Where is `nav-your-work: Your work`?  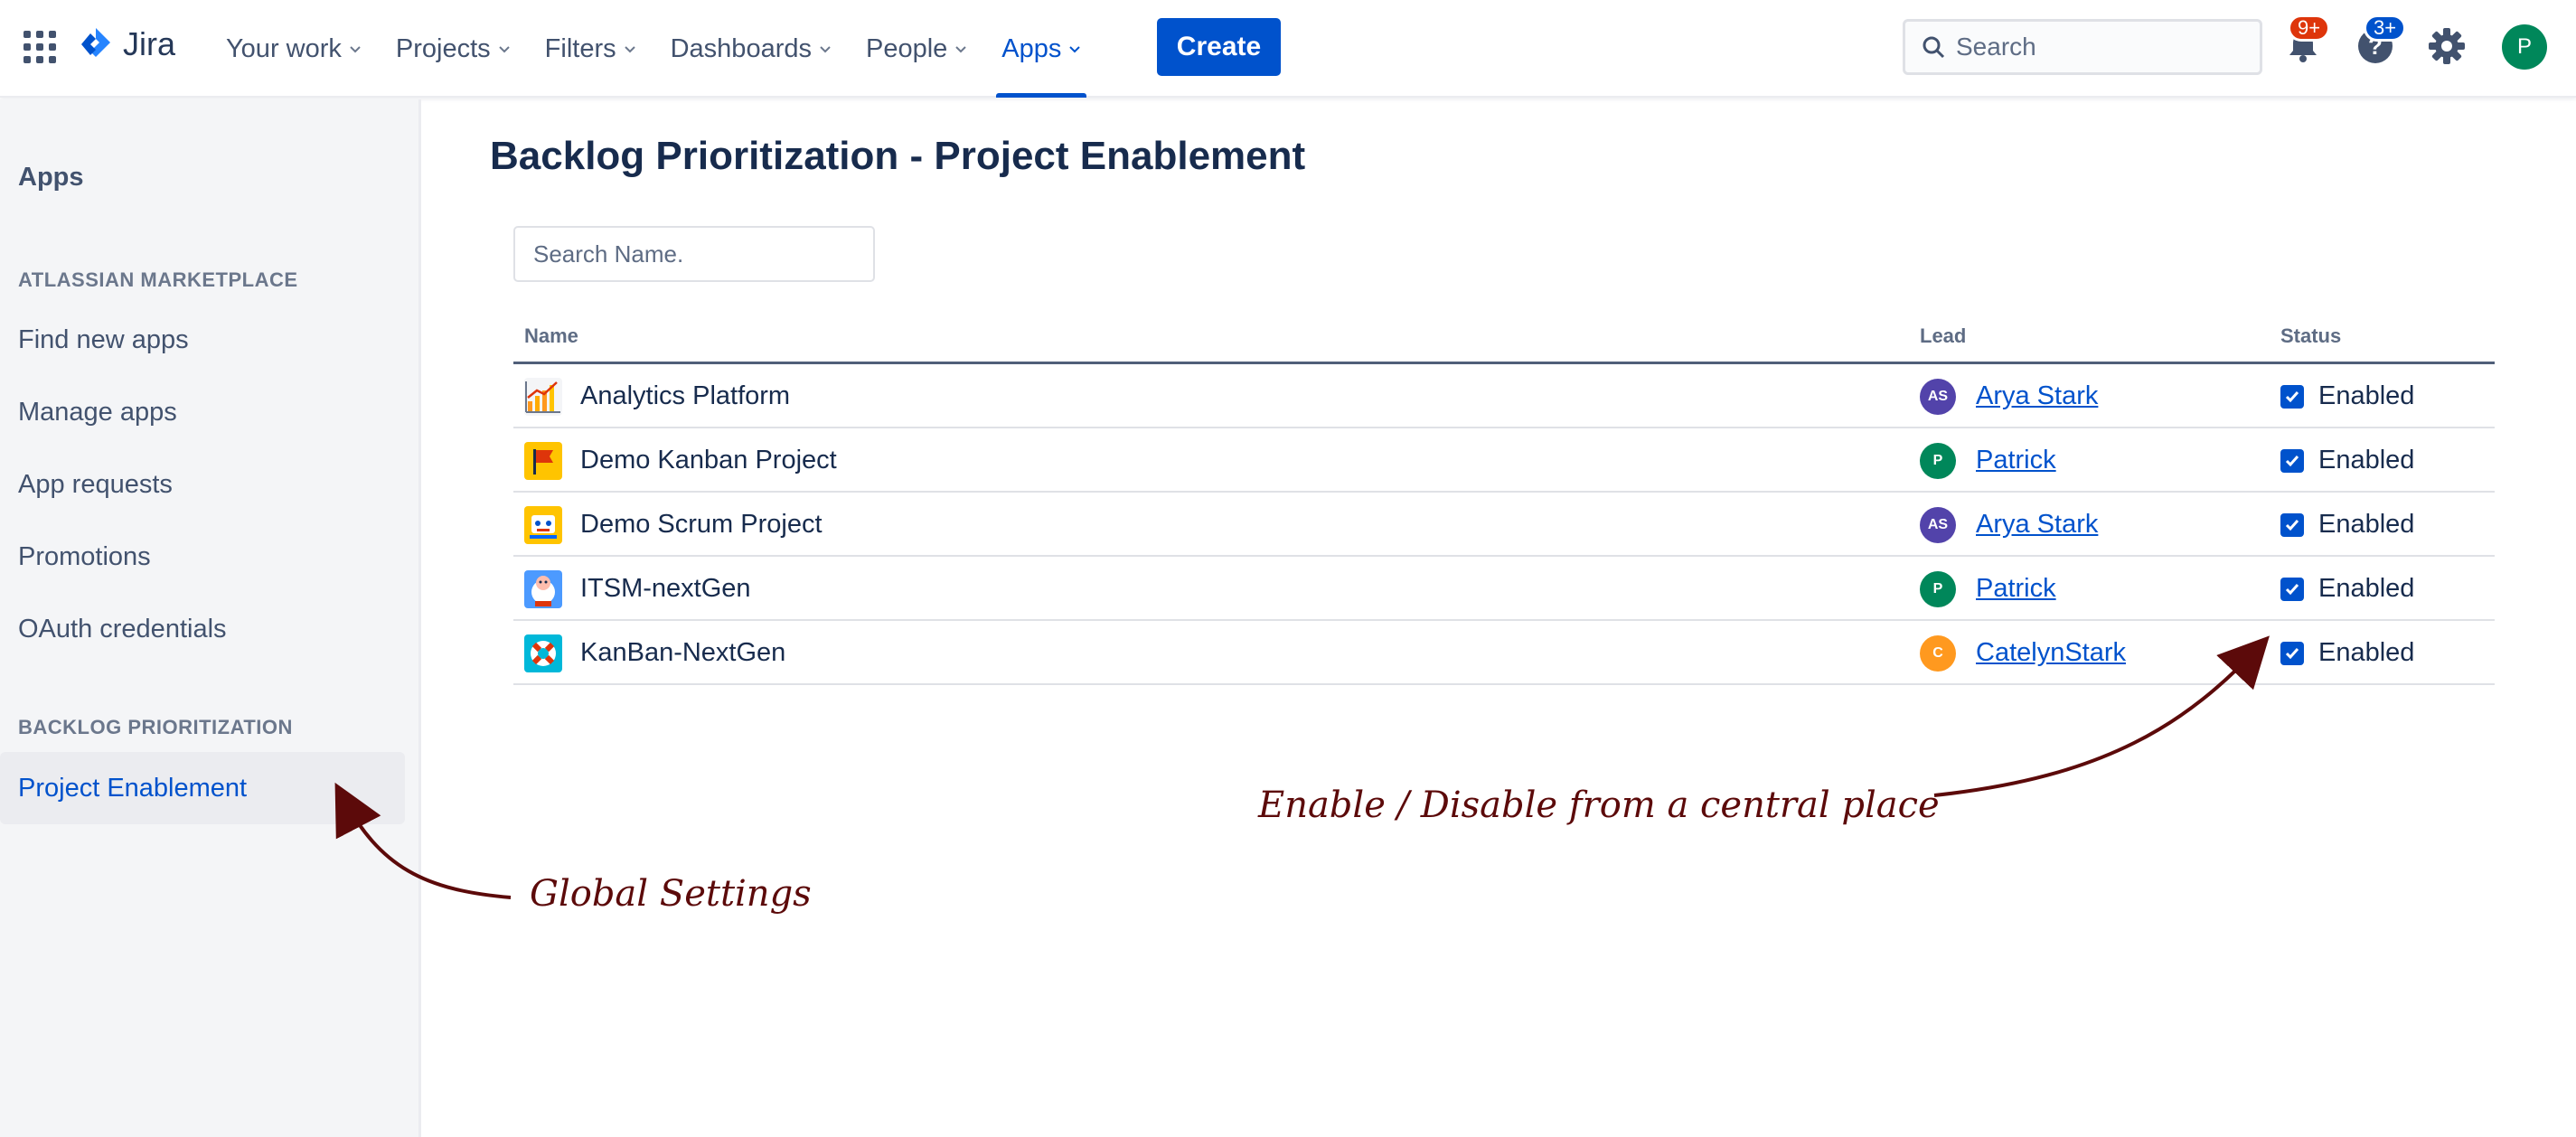
nav-your-work: Your work is located at coordinates (293, 49).